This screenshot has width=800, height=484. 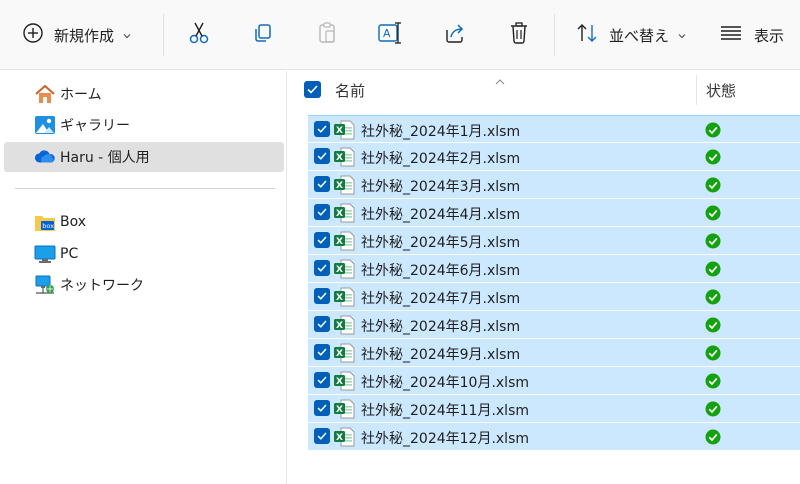 I want to click on sidebar-item-box: box Box, so click(x=144, y=222).